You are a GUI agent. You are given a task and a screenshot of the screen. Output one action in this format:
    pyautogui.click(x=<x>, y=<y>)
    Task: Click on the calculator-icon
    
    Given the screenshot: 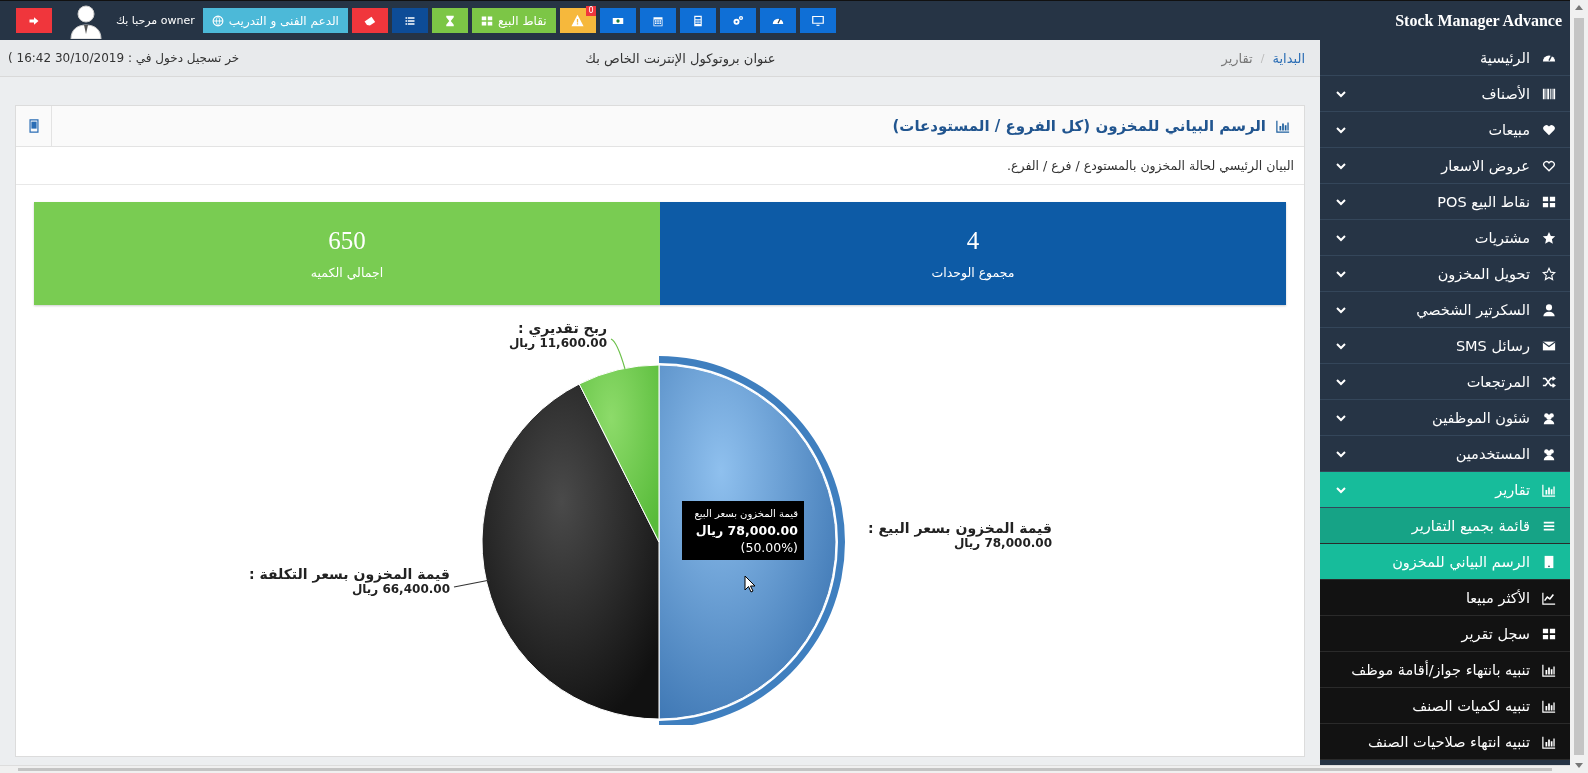 What is the action you would take?
    pyautogui.click(x=697, y=20)
    